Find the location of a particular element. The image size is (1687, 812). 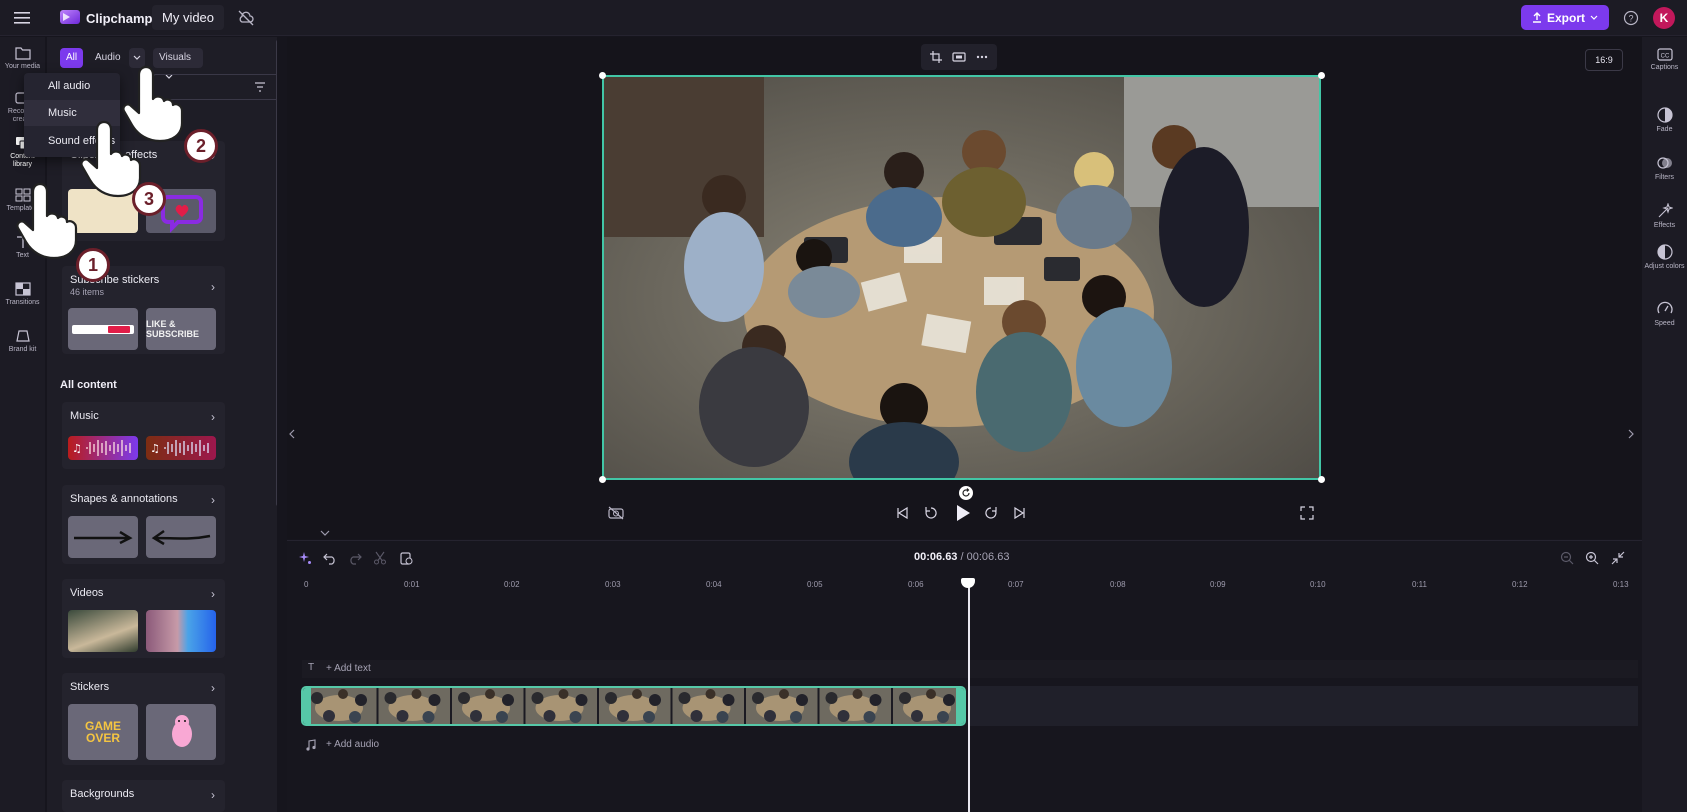

export-button: Export is located at coordinates (1565, 17).